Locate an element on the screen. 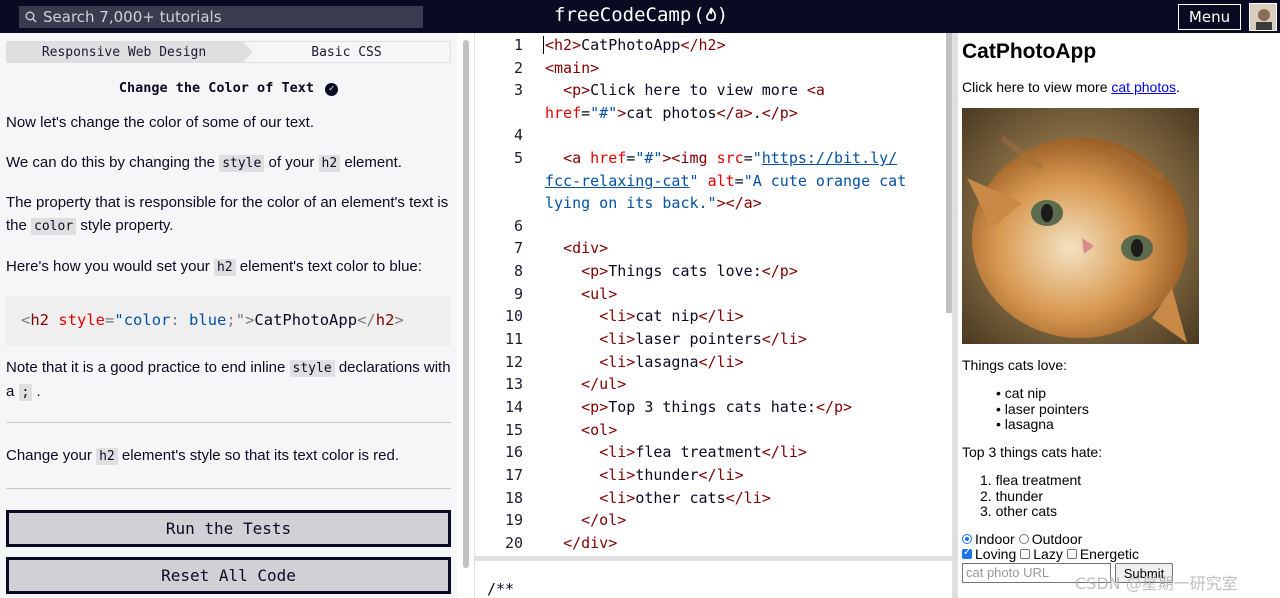 The height and width of the screenshot is (598, 1280). reset-code-button: Reset All Code is located at coordinates (228, 575).